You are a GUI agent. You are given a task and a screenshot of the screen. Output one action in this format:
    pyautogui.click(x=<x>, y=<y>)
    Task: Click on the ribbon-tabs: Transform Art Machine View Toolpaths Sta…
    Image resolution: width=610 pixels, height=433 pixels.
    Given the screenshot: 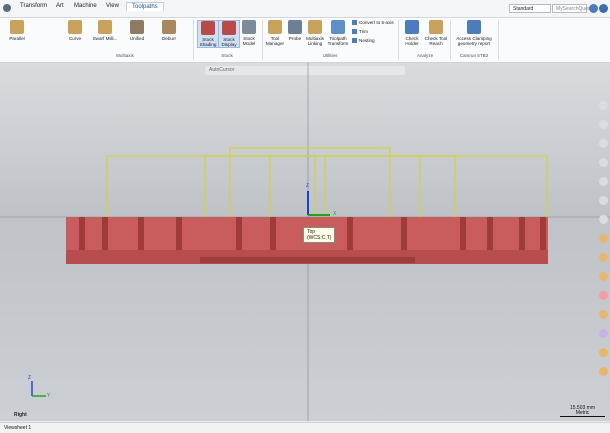 What is the action you would take?
    pyautogui.click(x=305, y=9)
    